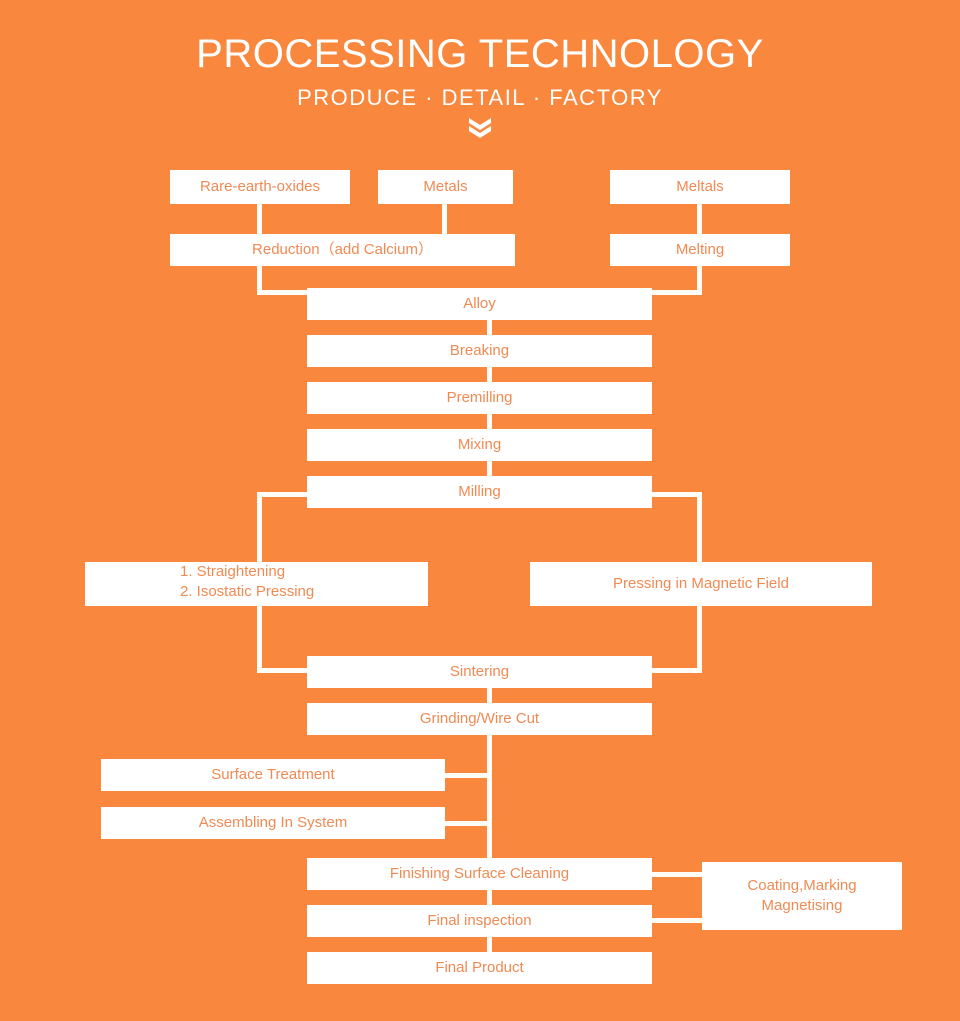 The image size is (960, 1021). What do you see at coordinates (444, 220) in the screenshot?
I see `connector-metals-to-reduction` at bounding box center [444, 220].